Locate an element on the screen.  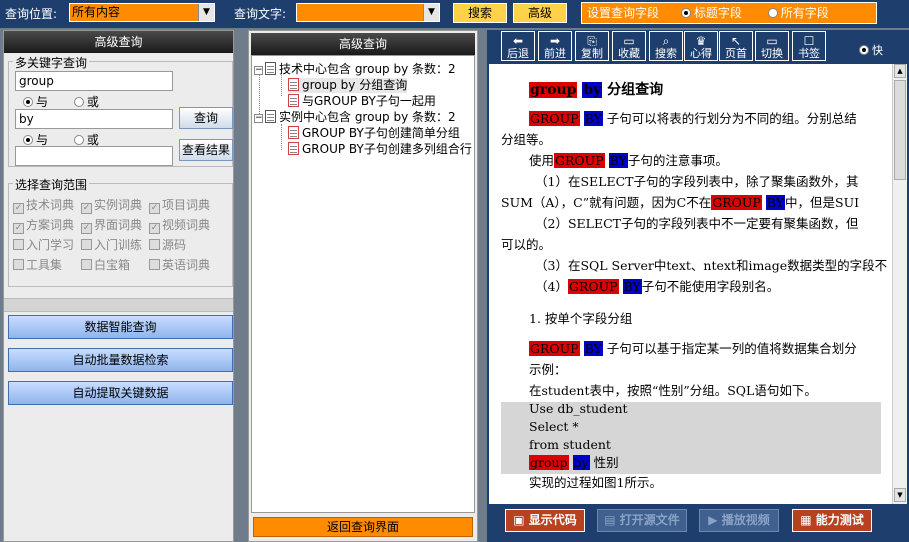
scope-label: 界面词典 is located at coordinates (118, 225).